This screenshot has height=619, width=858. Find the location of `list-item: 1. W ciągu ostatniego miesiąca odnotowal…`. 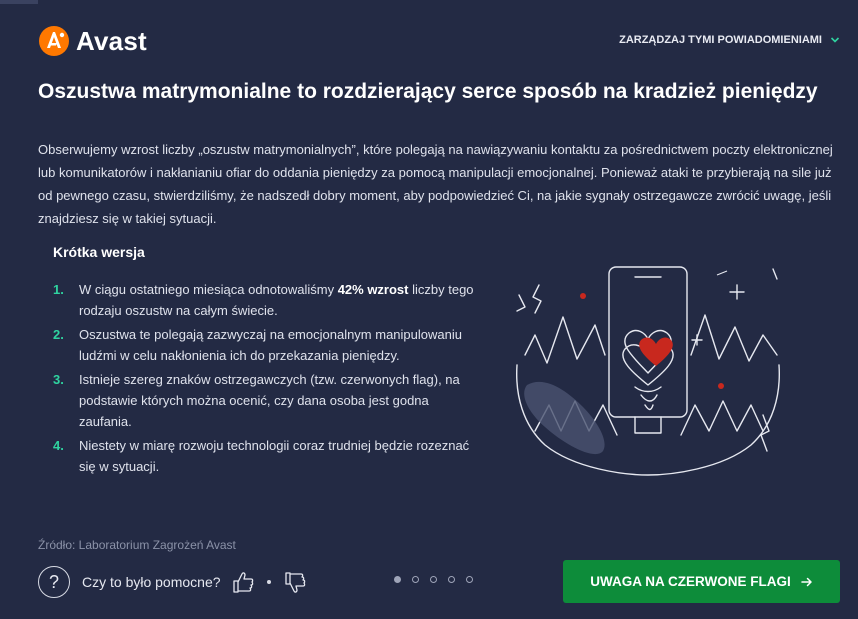

list-item: 1. W ciągu ostatniego miesiąca odnotowal… is located at coordinates (268, 300).